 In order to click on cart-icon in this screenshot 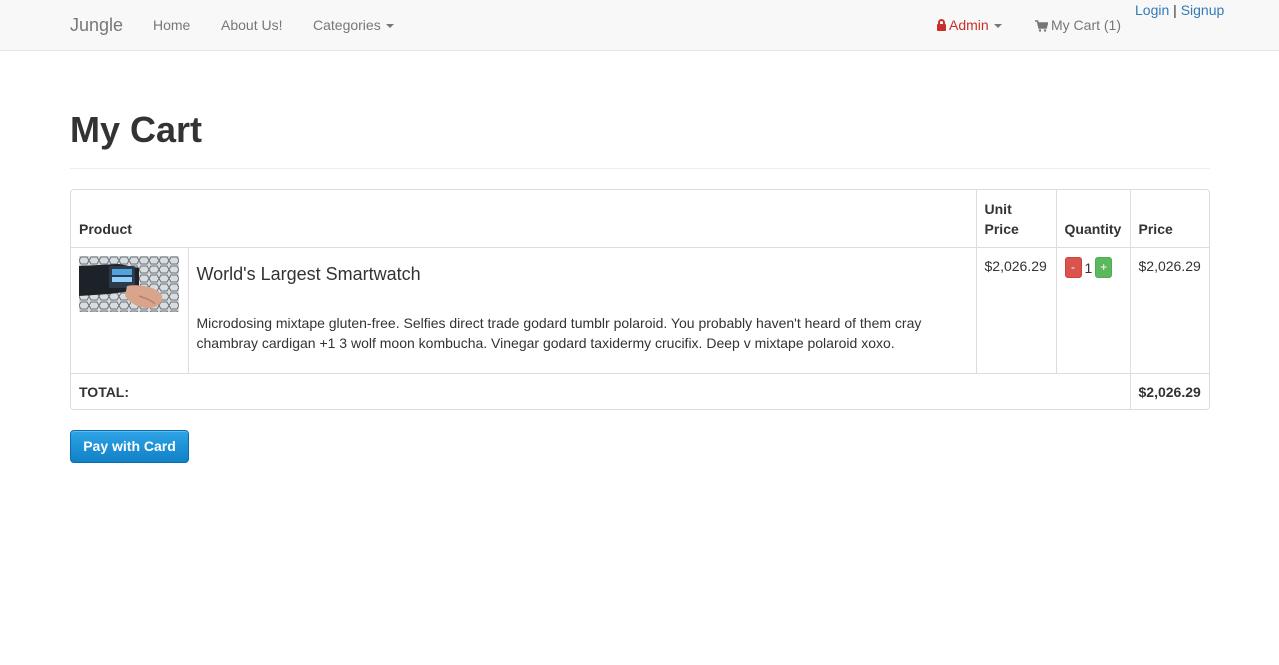, I will do `click(1041, 26)`.